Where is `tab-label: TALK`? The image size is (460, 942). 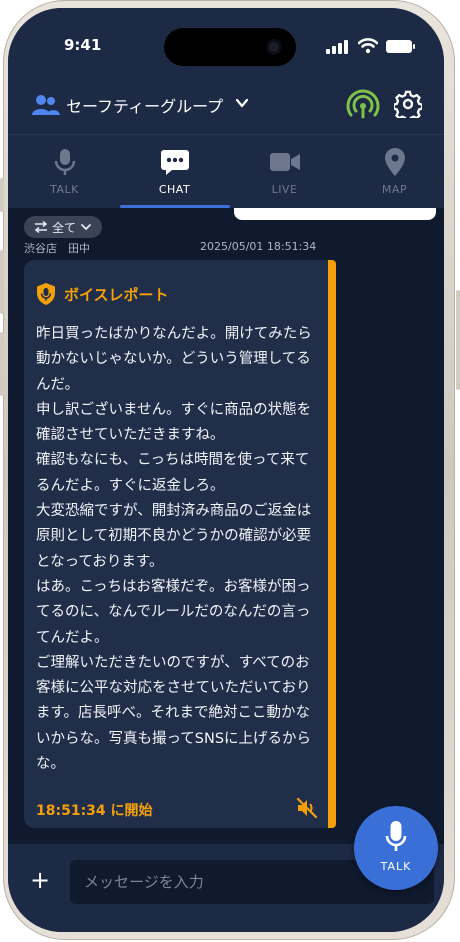 tab-label: TALK is located at coordinates (64, 189).